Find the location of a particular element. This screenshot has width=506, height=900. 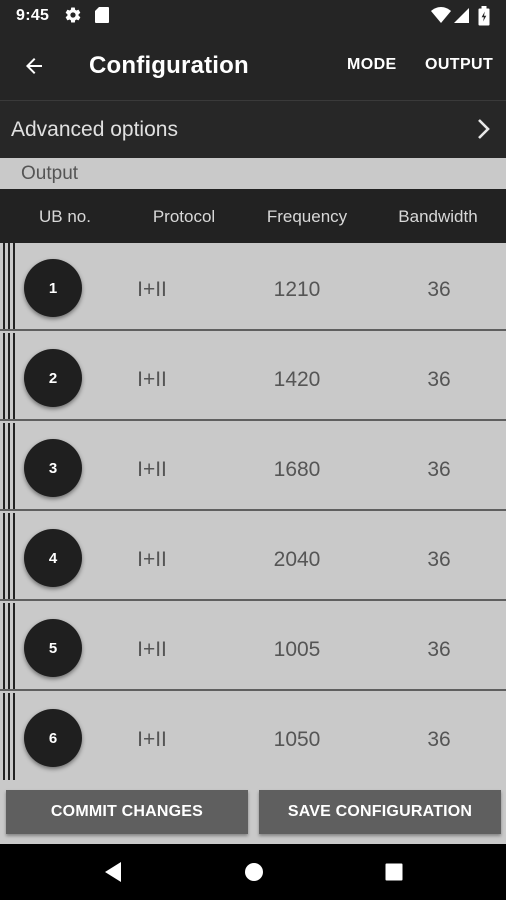

ub-badge: 6 is located at coordinates (53, 738).